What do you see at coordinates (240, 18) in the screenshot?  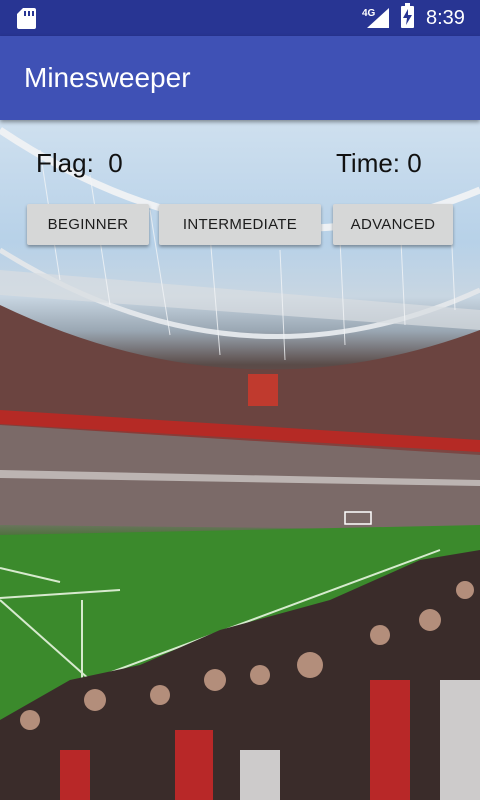 I see `status-bar: 4G 8:39` at bounding box center [240, 18].